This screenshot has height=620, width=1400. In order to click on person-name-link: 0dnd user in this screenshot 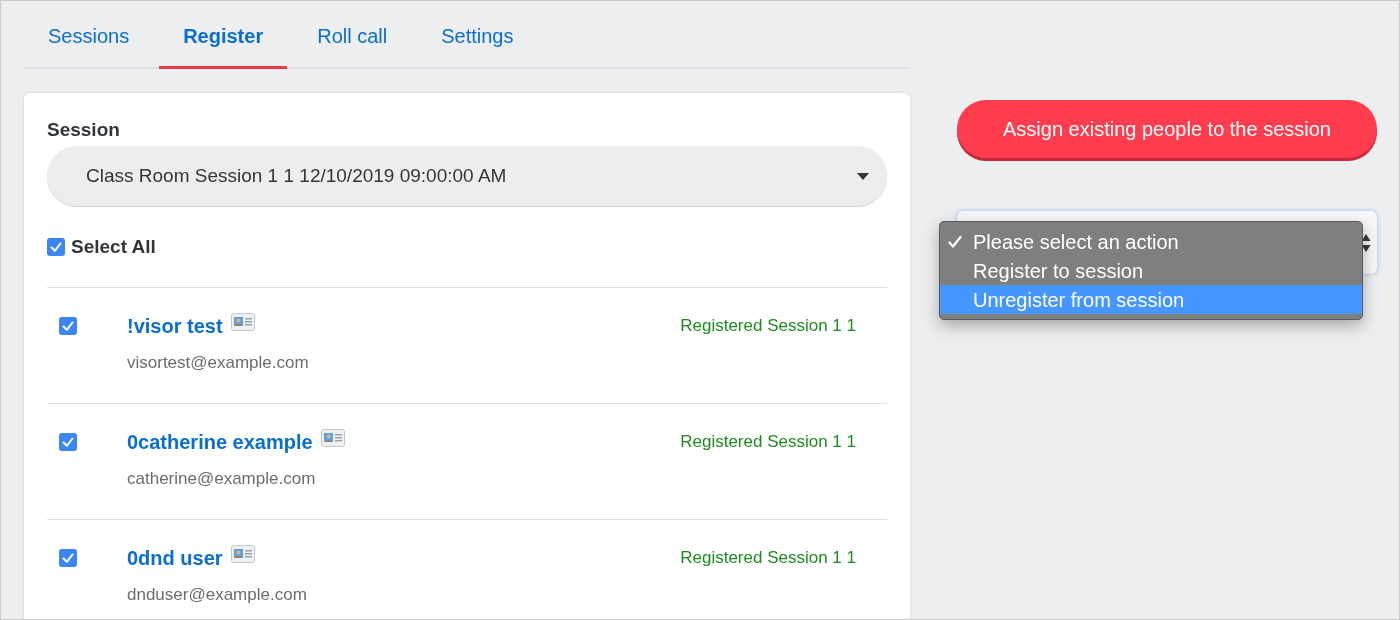, I will do `click(175, 558)`.